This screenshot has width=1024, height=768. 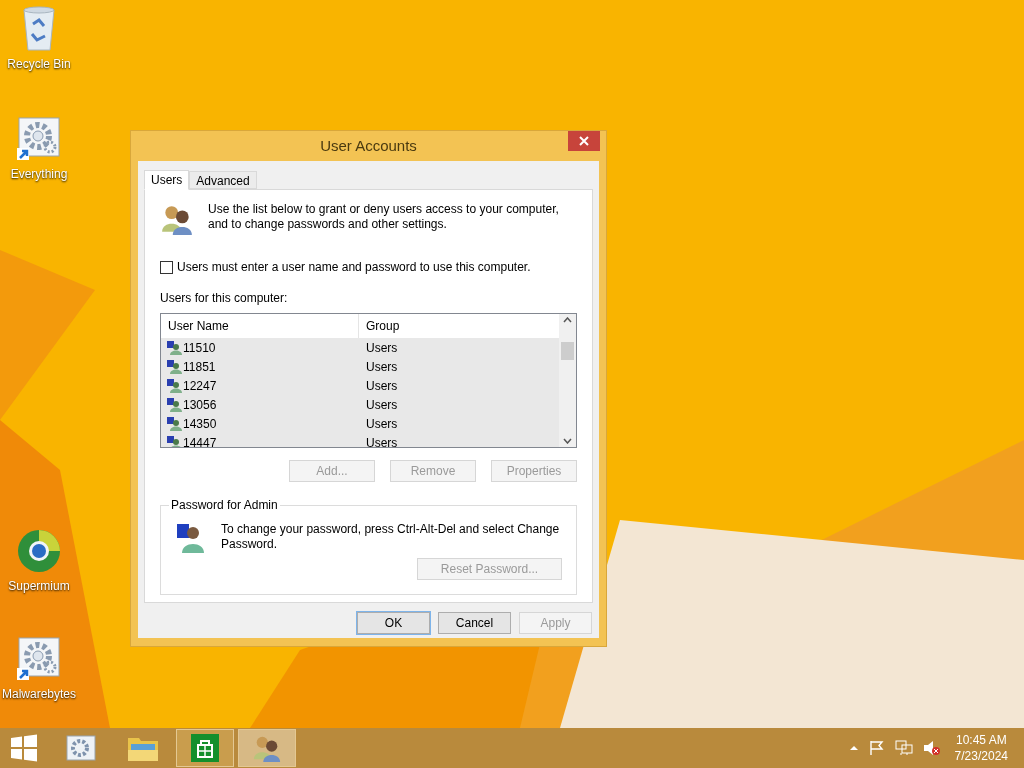 What do you see at coordinates (224, 298) in the screenshot?
I see `list-label: Users for this computer:` at bounding box center [224, 298].